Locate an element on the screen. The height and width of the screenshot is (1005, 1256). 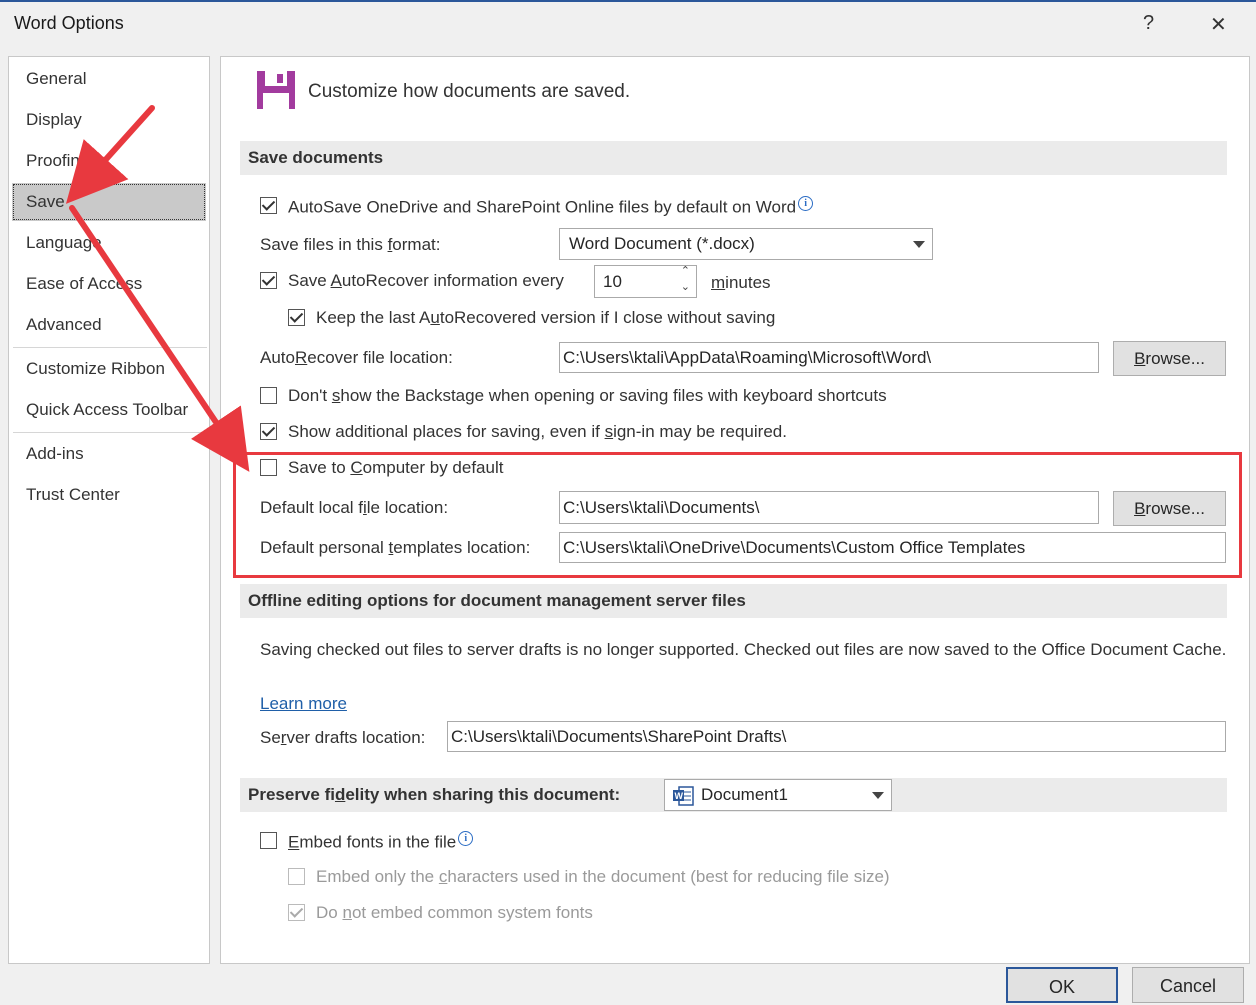
ok-button: OK is located at coordinates (1062, 985).